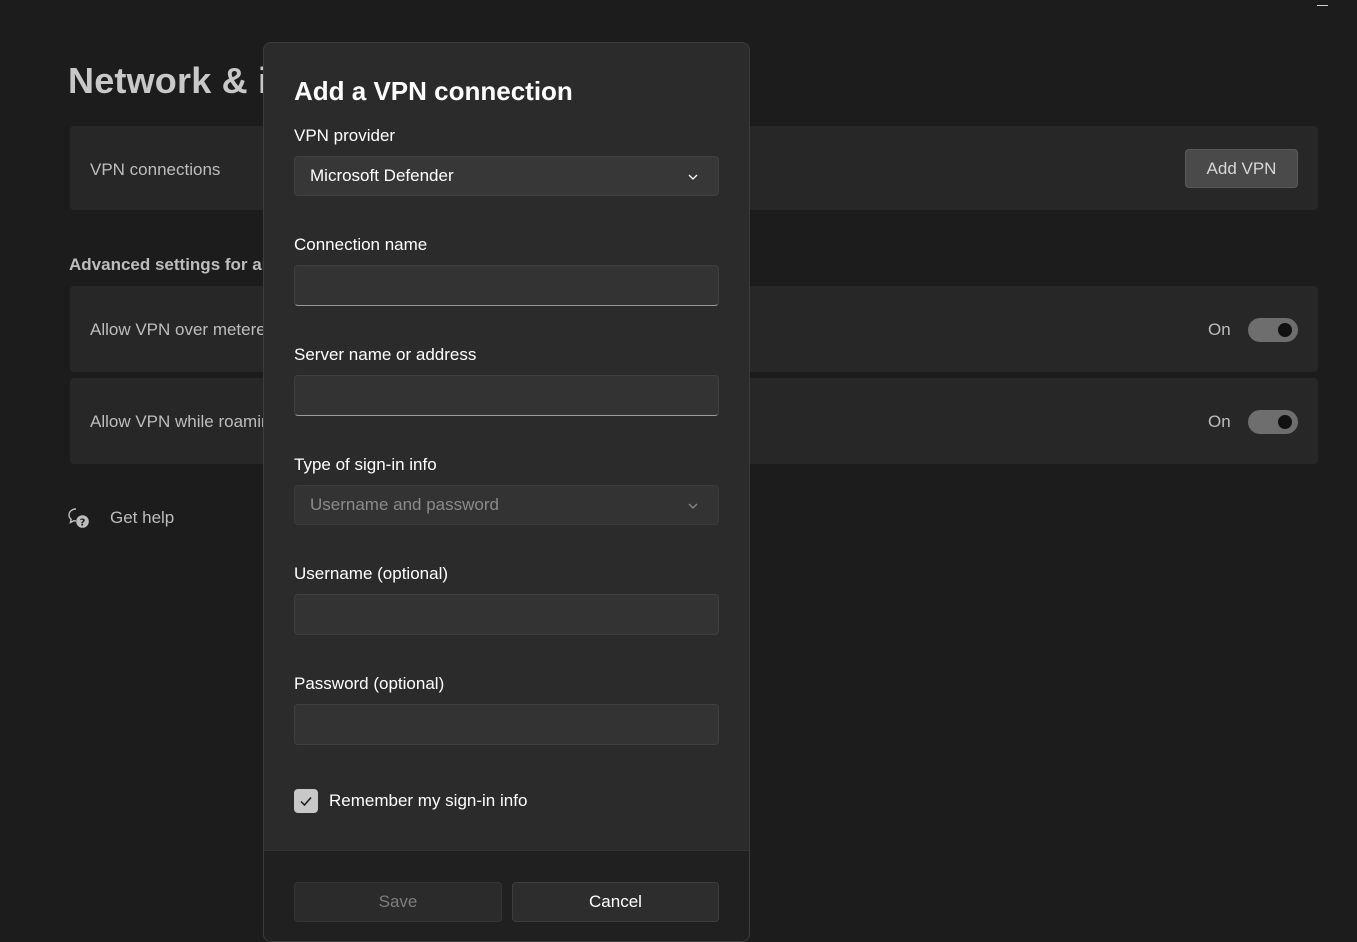 This screenshot has height=942, width=1357. Describe the element at coordinates (1273, 422) in the screenshot. I see `roaming-toggle` at that location.